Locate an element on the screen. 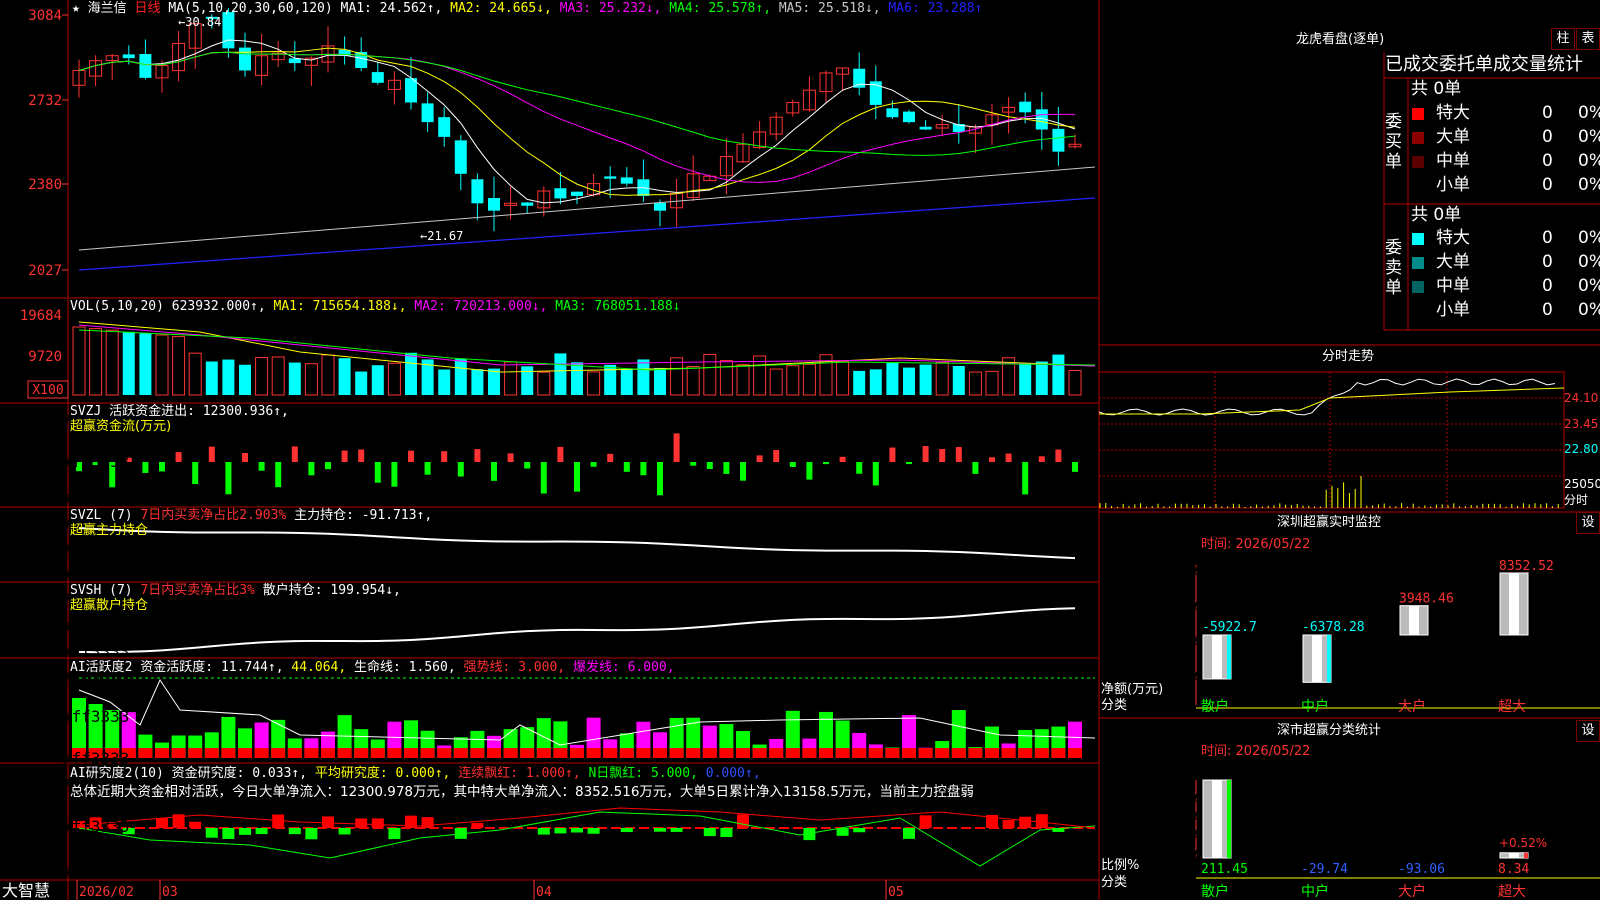 The width and height of the screenshot is (1600, 900). monitor-category: 超大 is located at coordinates (1512, 707).